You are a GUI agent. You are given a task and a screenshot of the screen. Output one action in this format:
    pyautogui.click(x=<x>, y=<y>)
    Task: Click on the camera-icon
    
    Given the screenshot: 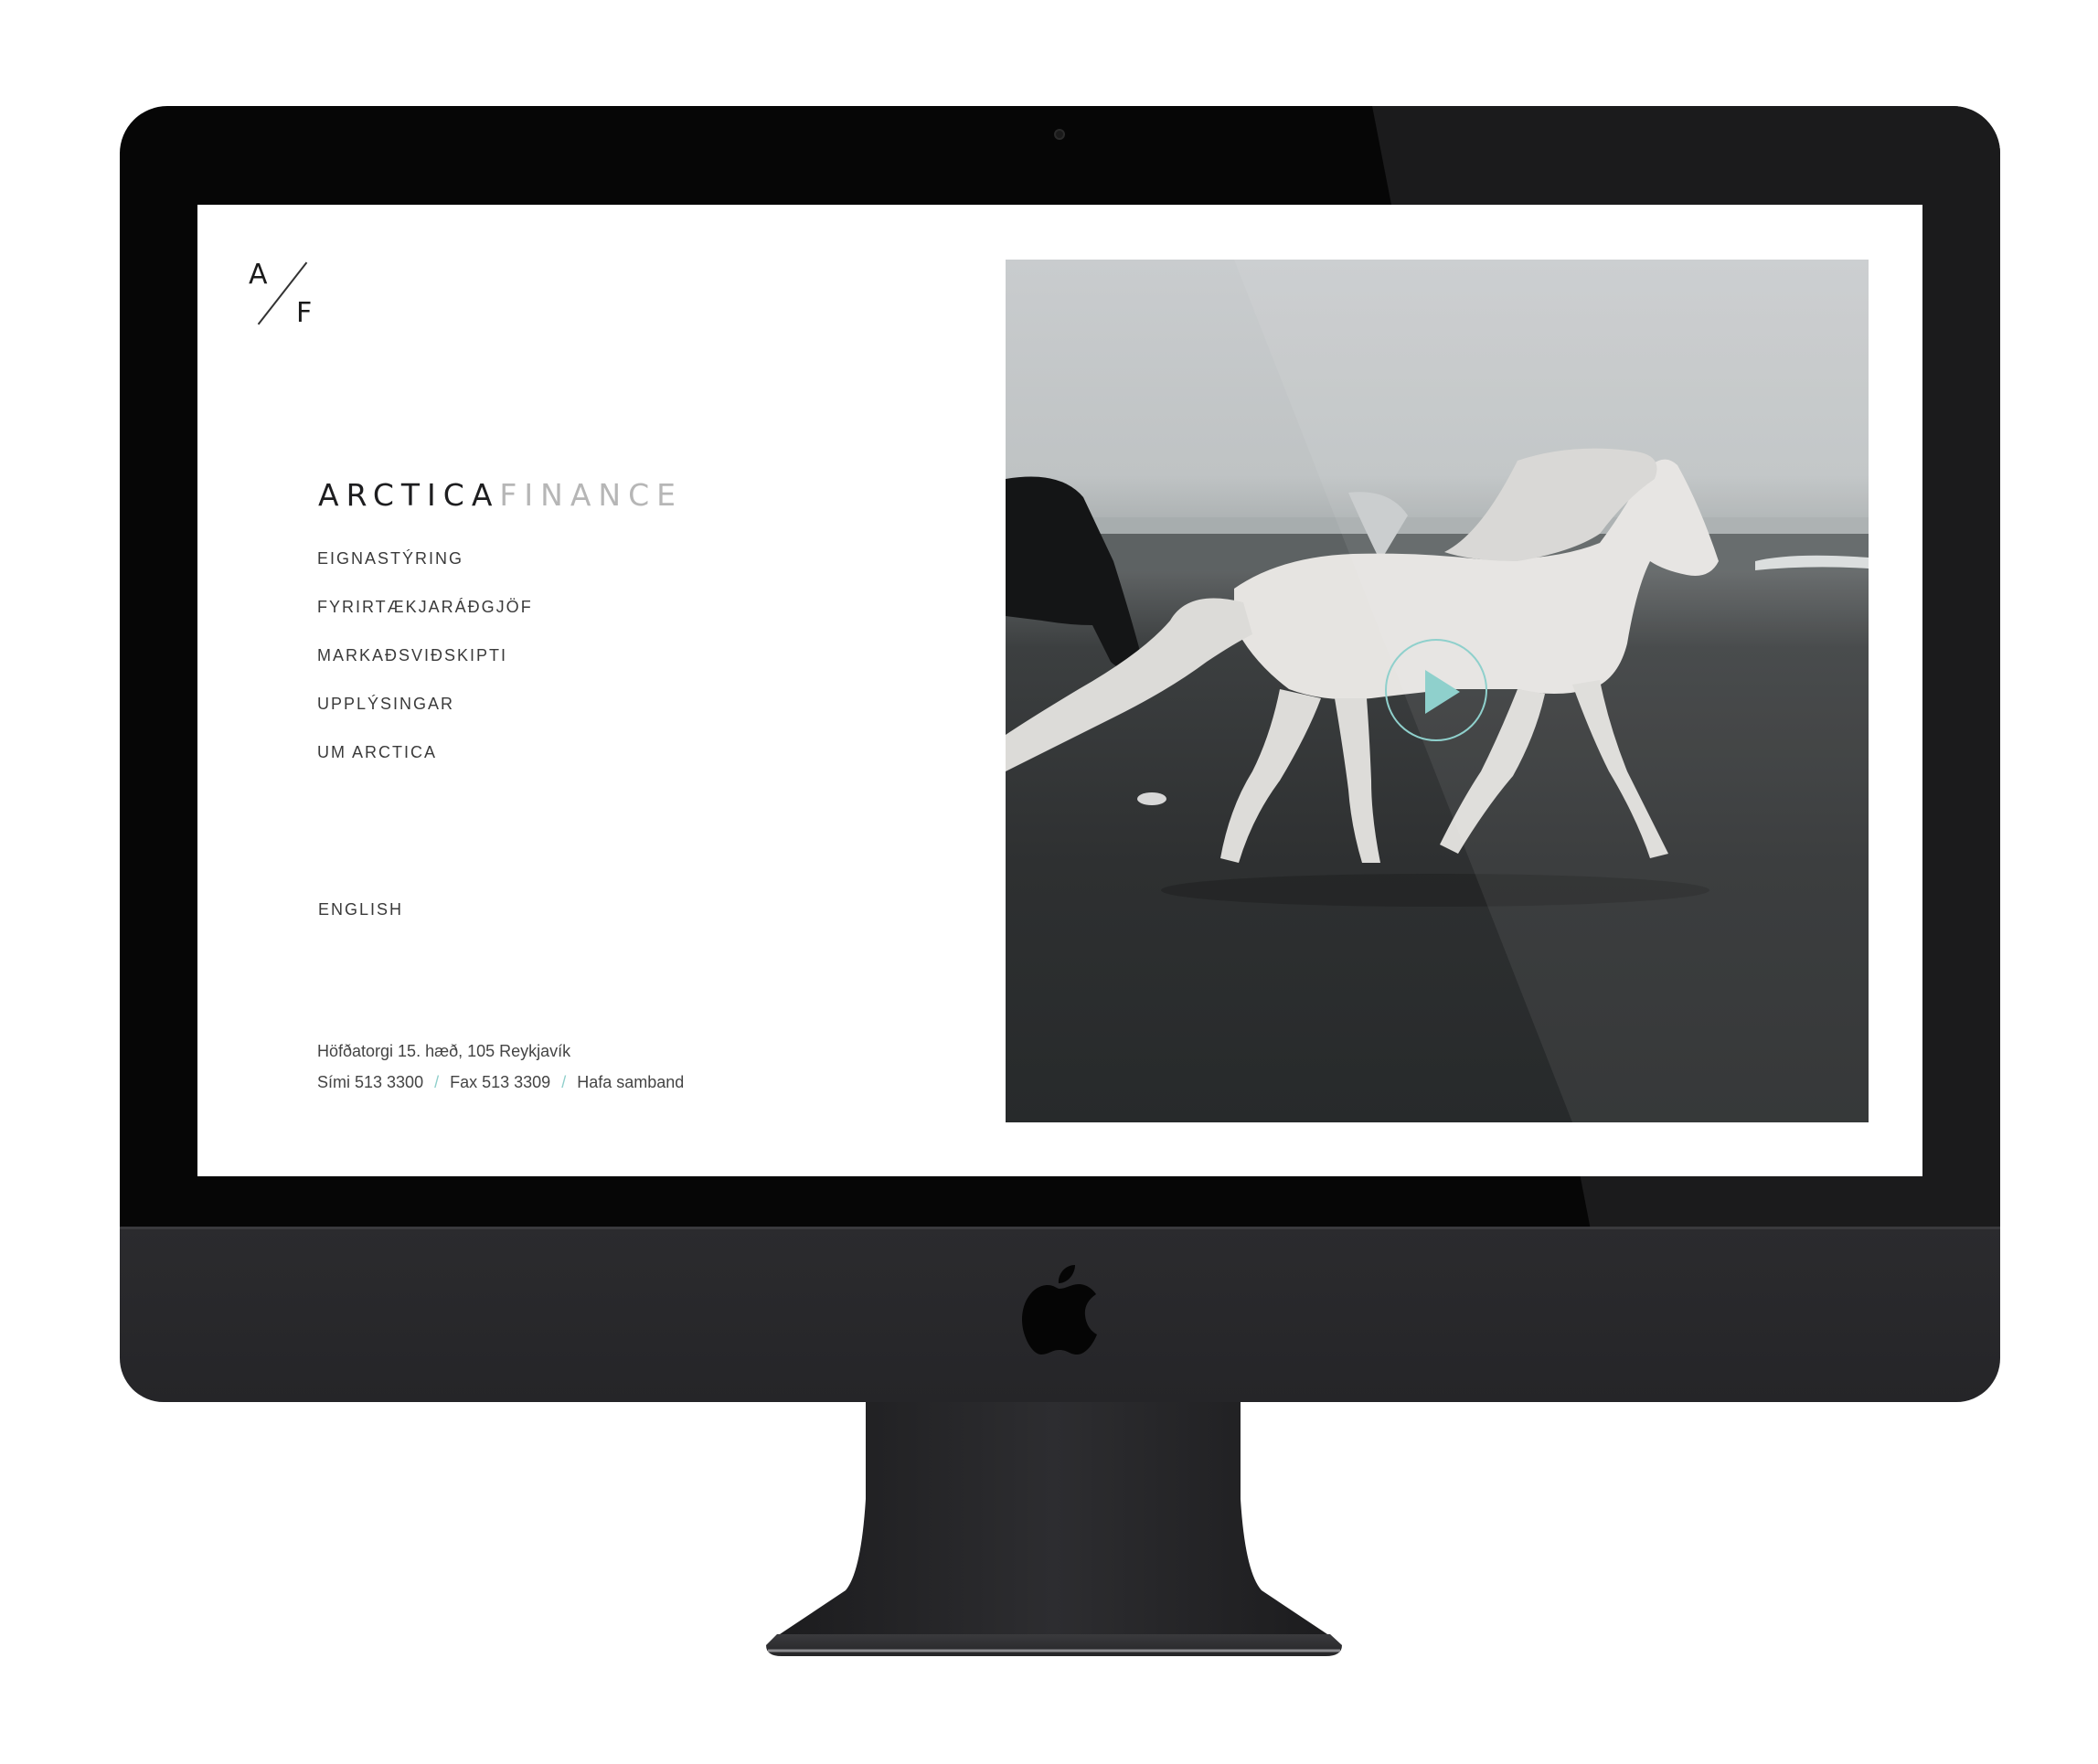 What is the action you would take?
    pyautogui.click(x=1059, y=134)
    